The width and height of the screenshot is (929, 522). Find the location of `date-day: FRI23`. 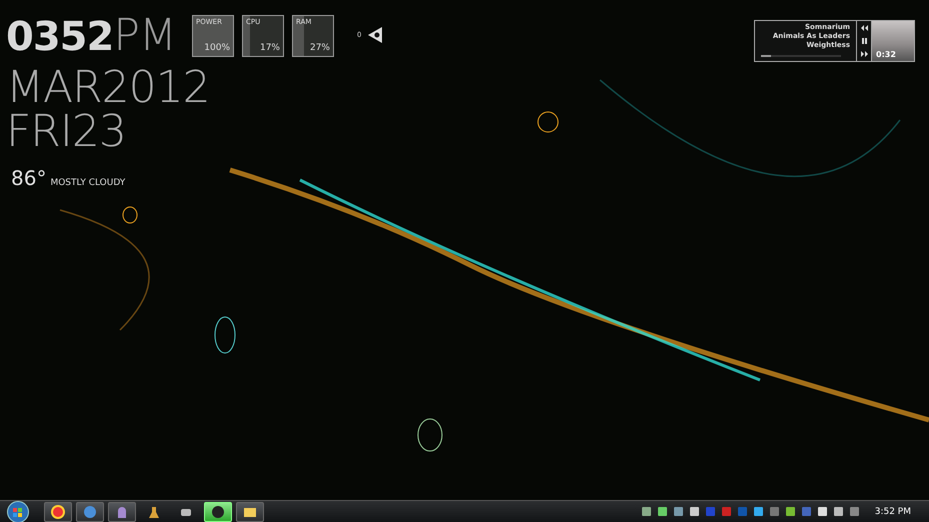

date-day: FRI23 is located at coordinates (108, 132).